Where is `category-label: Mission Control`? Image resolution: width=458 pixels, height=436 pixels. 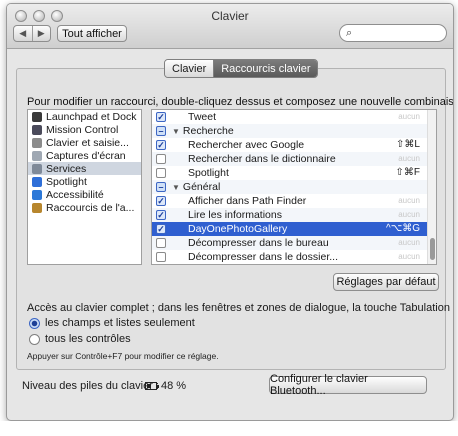
category-label: Mission Control is located at coordinates (82, 129).